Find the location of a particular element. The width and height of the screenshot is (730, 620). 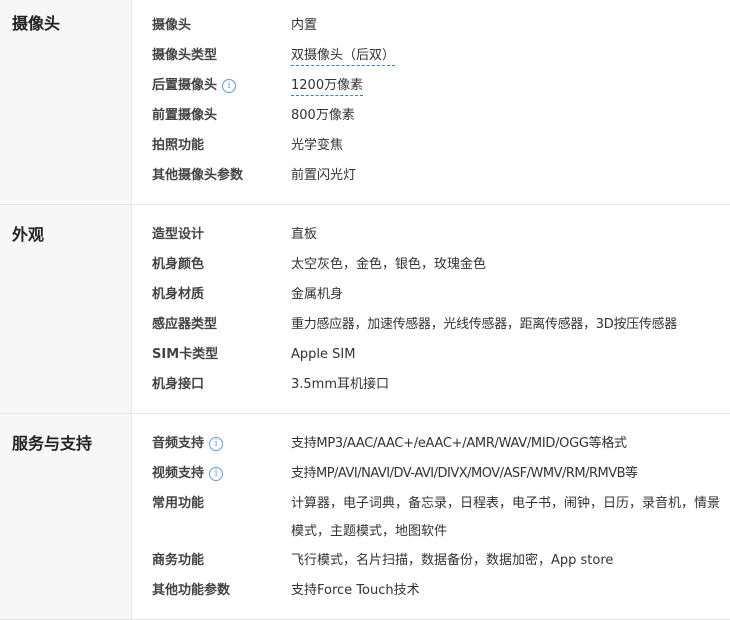

spec-label: 摄像头 is located at coordinates (172, 25).